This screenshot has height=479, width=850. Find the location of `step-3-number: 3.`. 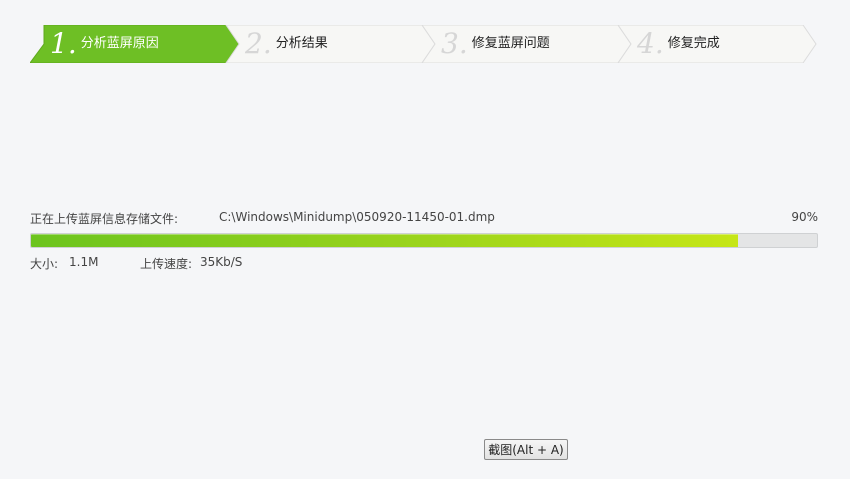

step-3-number: 3. is located at coordinates (454, 43).